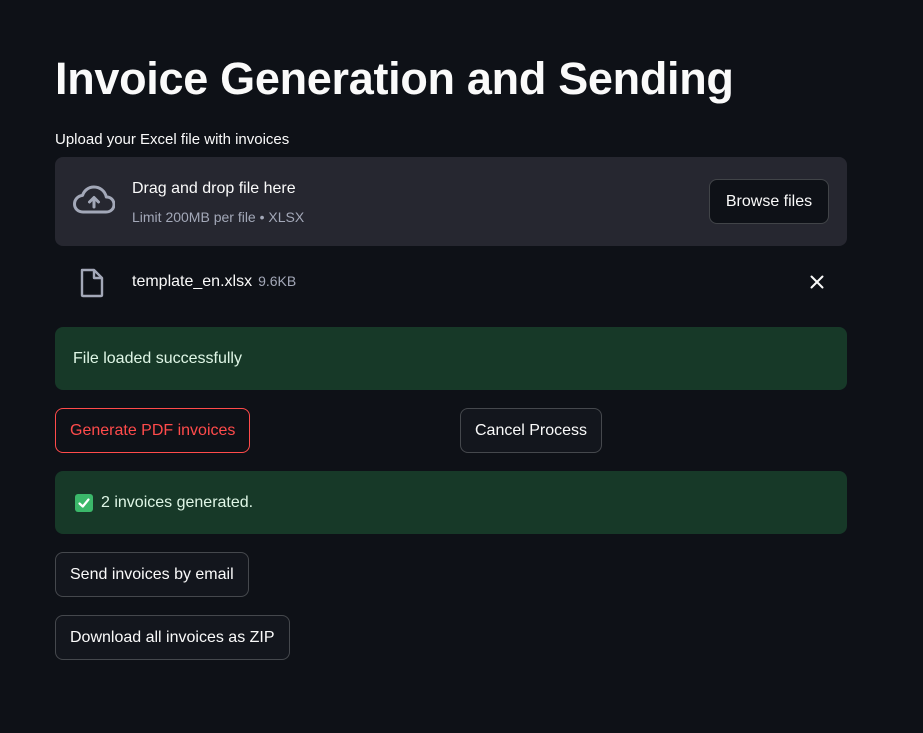 The image size is (923, 733). What do you see at coordinates (153, 430) in the screenshot?
I see `generate-pdf-button: Generate PDF invoices` at bounding box center [153, 430].